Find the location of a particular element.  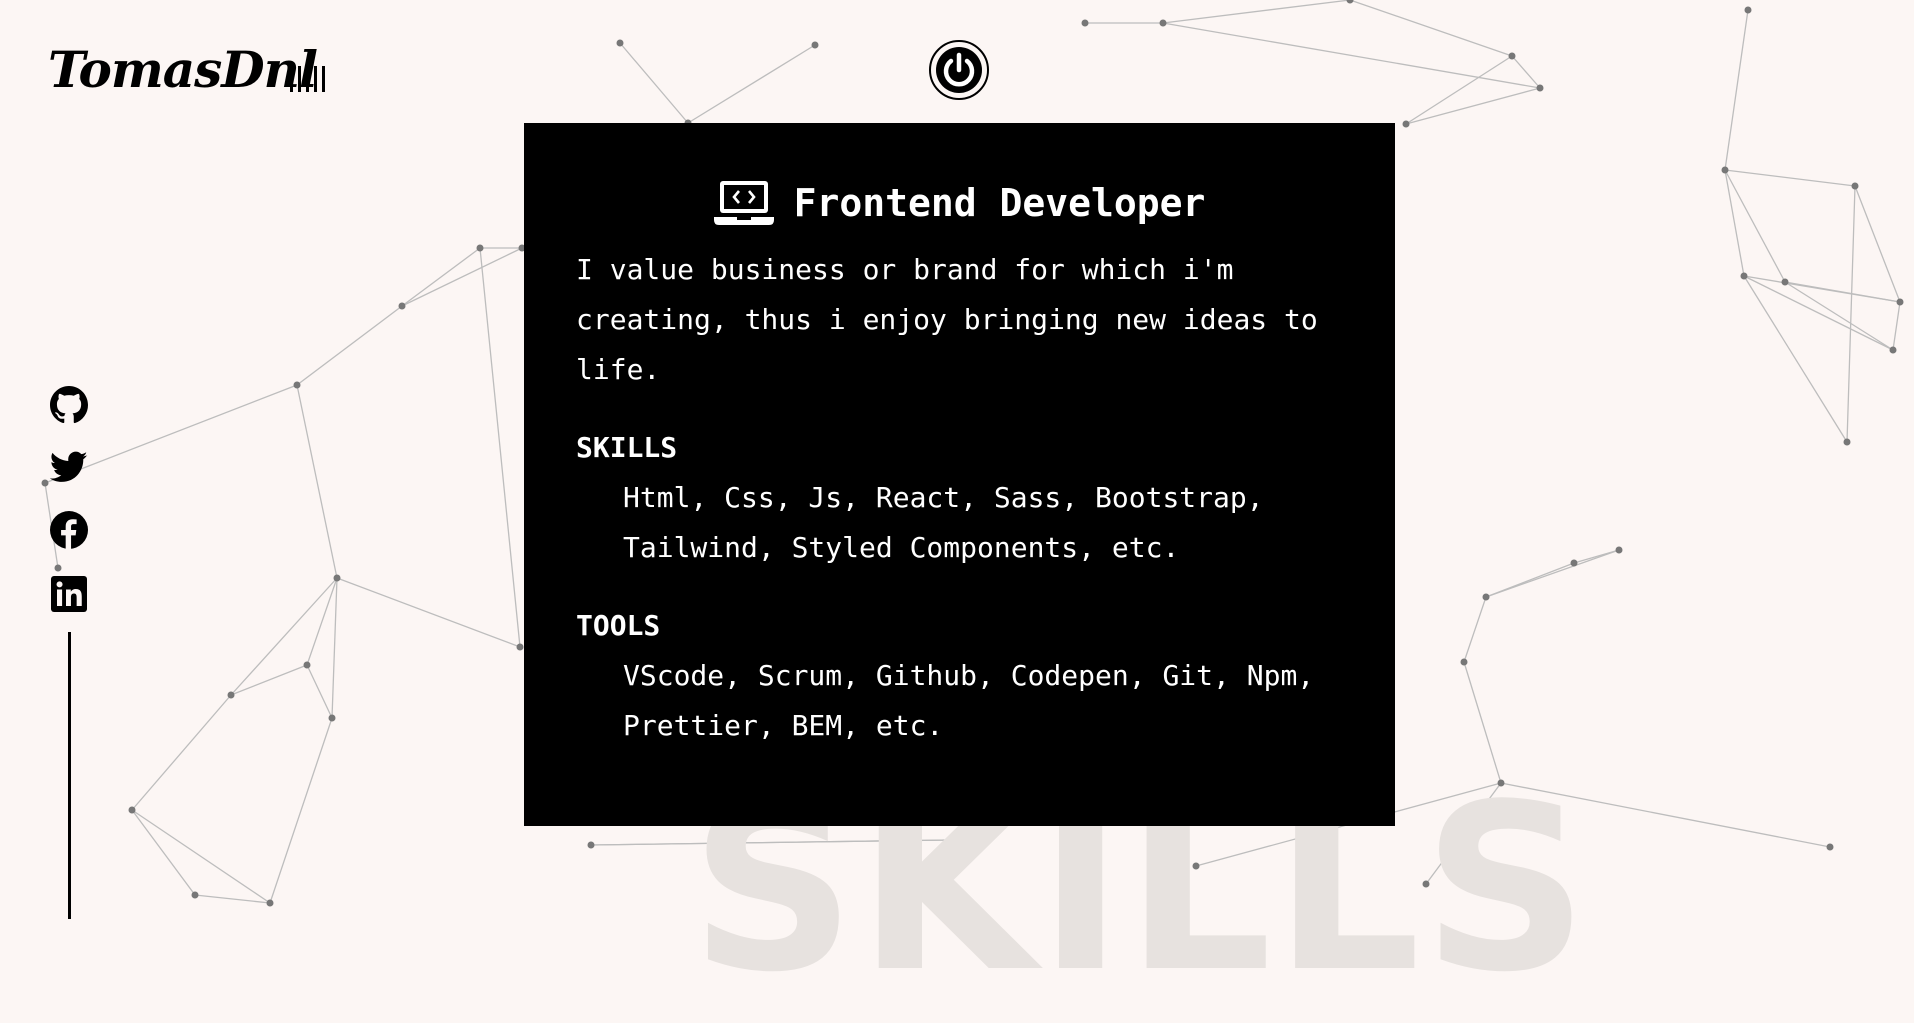

social-divider-line is located at coordinates (69, 775).